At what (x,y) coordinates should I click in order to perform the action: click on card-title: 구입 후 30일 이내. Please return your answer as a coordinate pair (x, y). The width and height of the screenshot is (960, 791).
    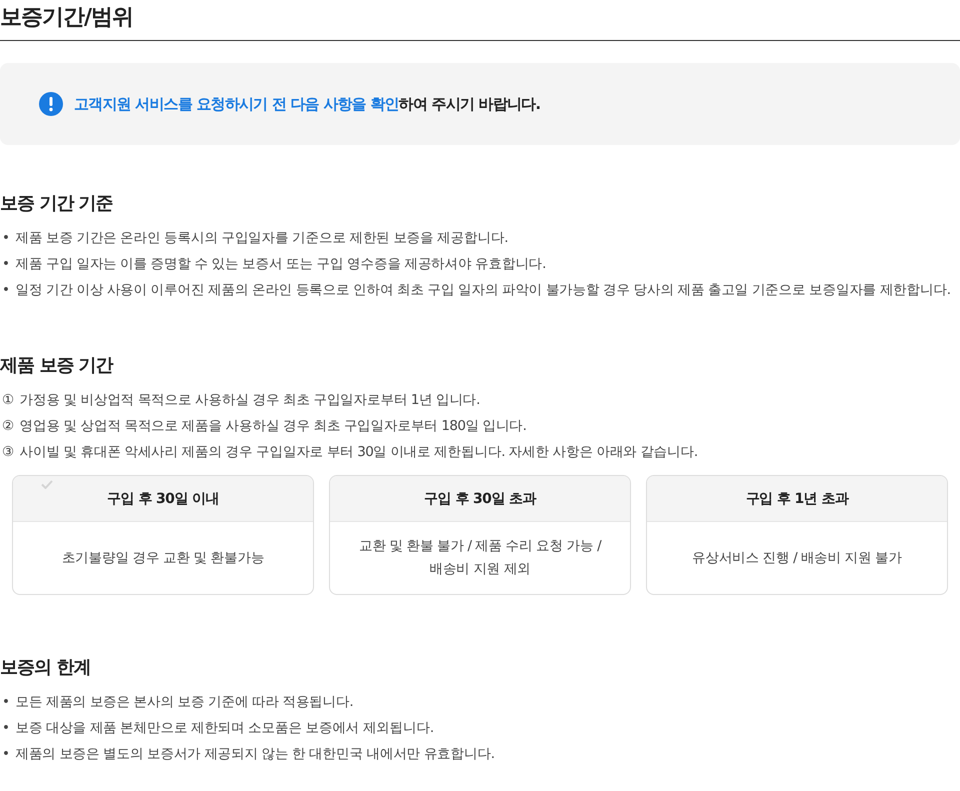
    Looking at the image, I should click on (163, 499).